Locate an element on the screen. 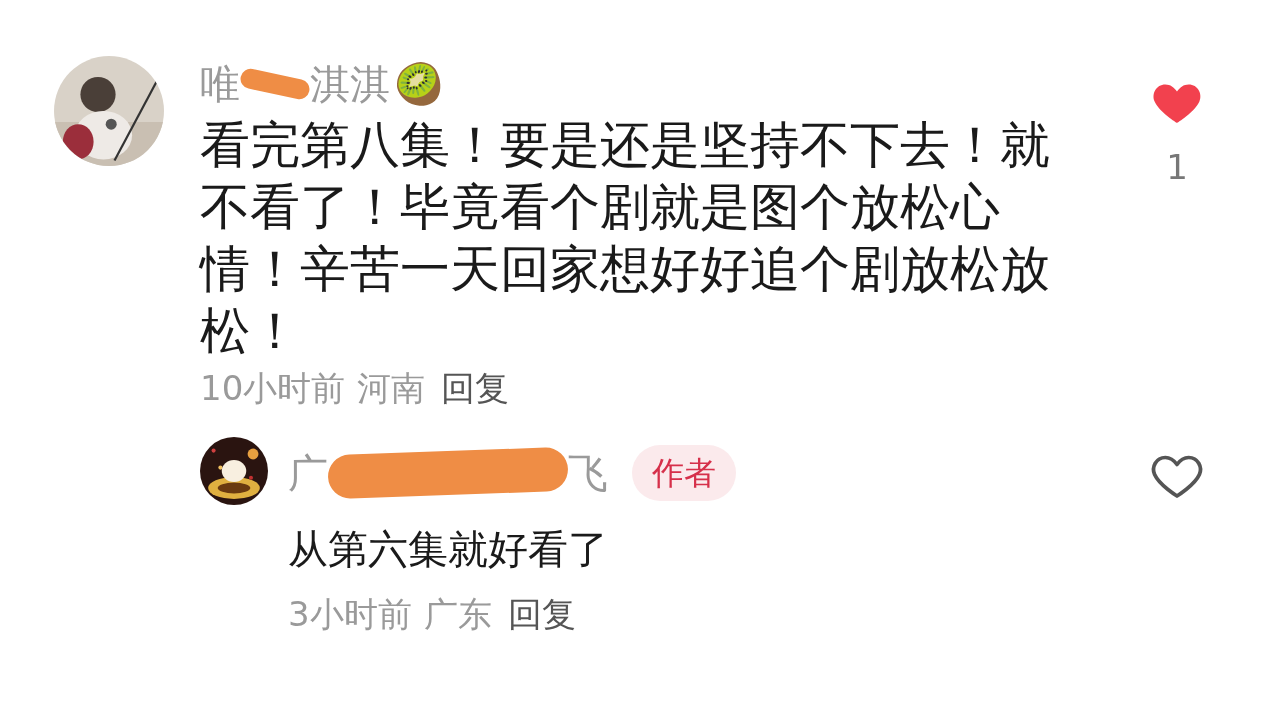  user-name: 广 is located at coordinates (308, 473).